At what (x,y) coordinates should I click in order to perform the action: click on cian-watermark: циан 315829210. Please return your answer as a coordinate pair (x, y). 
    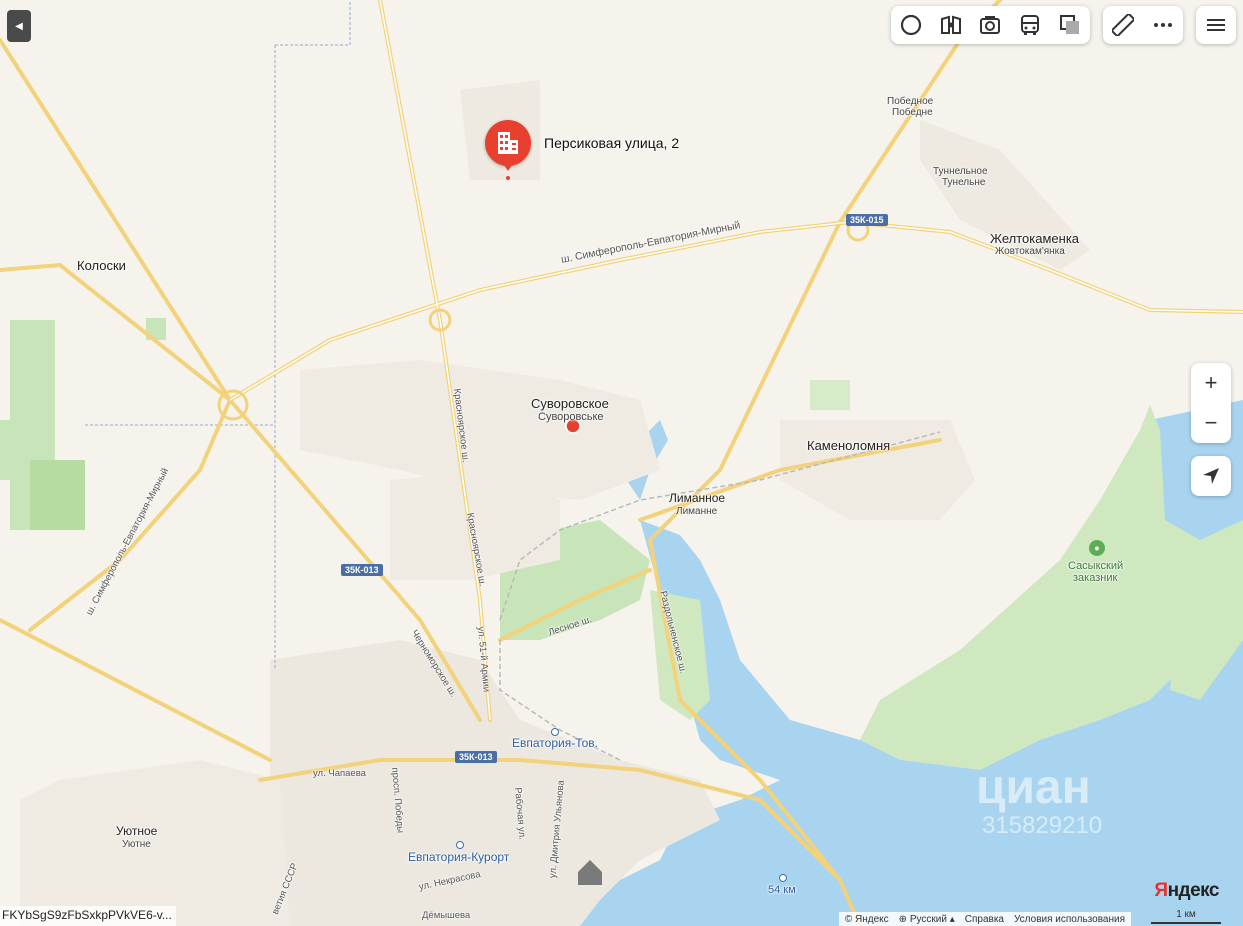
    Looking at the image, I should click on (1021, 799).